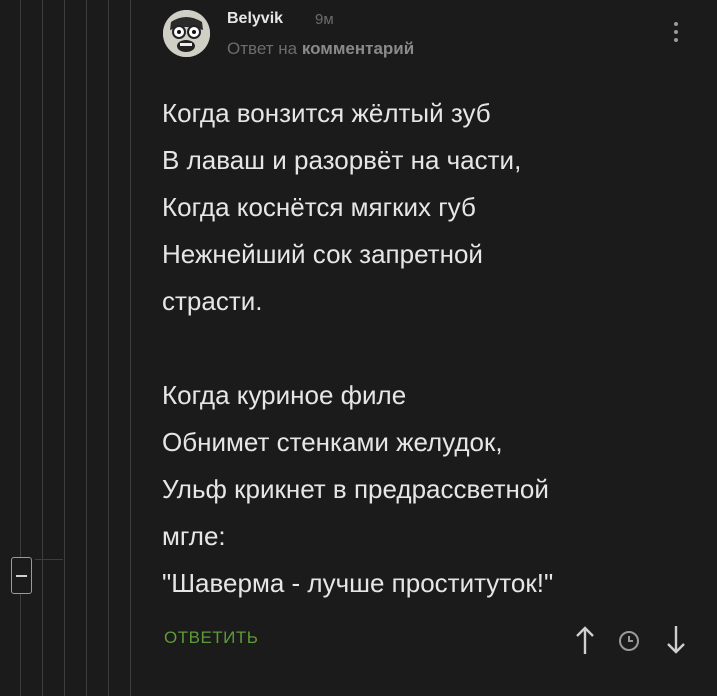 The width and height of the screenshot is (717, 696). Describe the element at coordinates (255, 19) in the screenshot. I see `author-name: Belyvik` at that location.